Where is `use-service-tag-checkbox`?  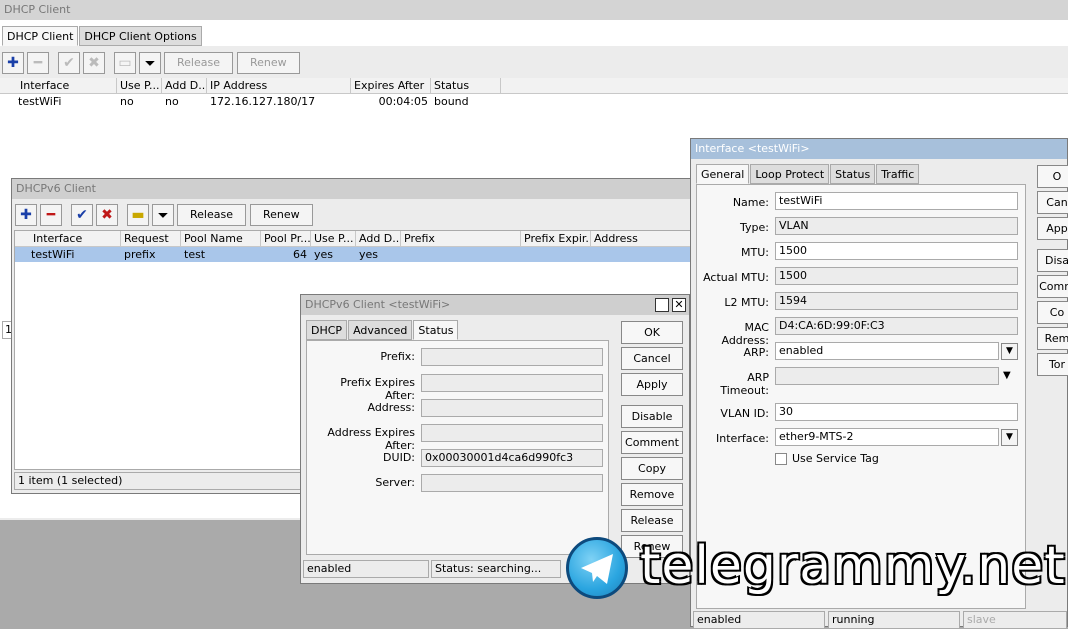
use-service-tag-checkbox is located at coordinates (781, 459).